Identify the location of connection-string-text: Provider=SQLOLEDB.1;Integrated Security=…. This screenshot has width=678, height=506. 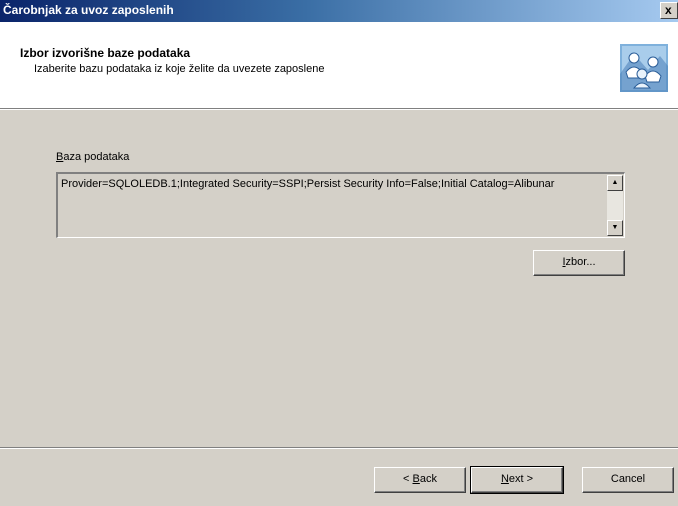
(308, 184).